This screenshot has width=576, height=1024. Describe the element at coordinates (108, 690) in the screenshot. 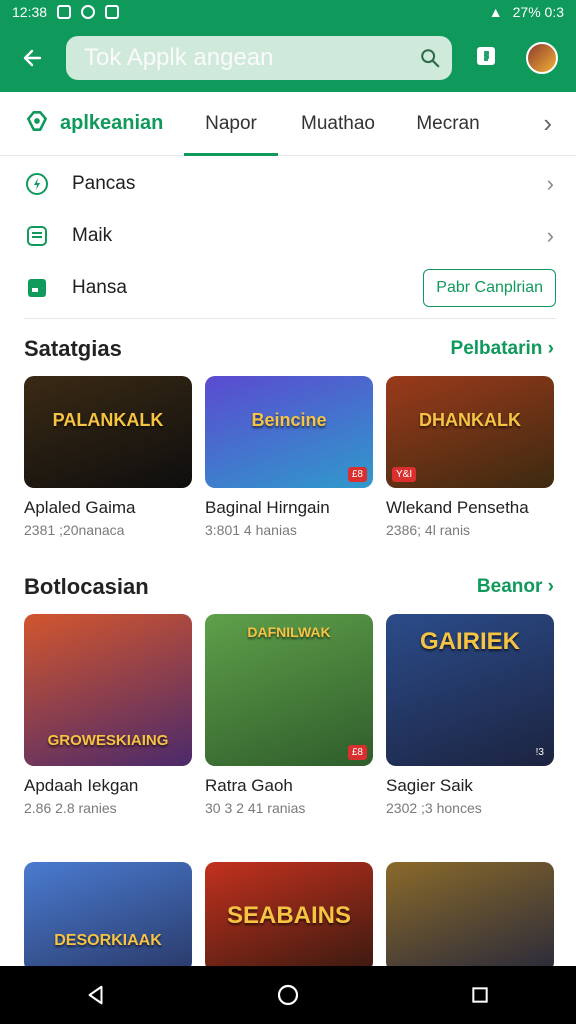

I see `game-thumbnail: GROWESKIAING` at that location.